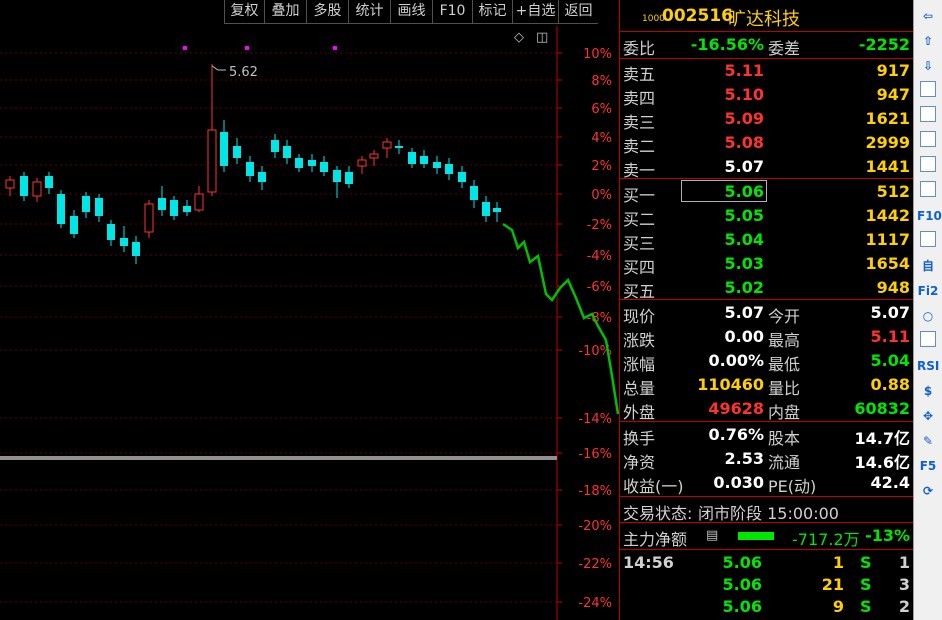 This screenshot has width=942, height=620. I want to click on divider, so click(767, 496).